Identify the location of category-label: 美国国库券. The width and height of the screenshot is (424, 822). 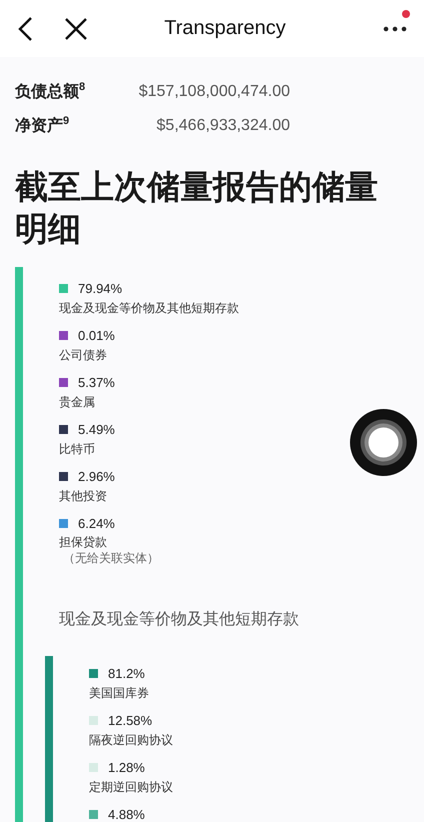
(119, 693).